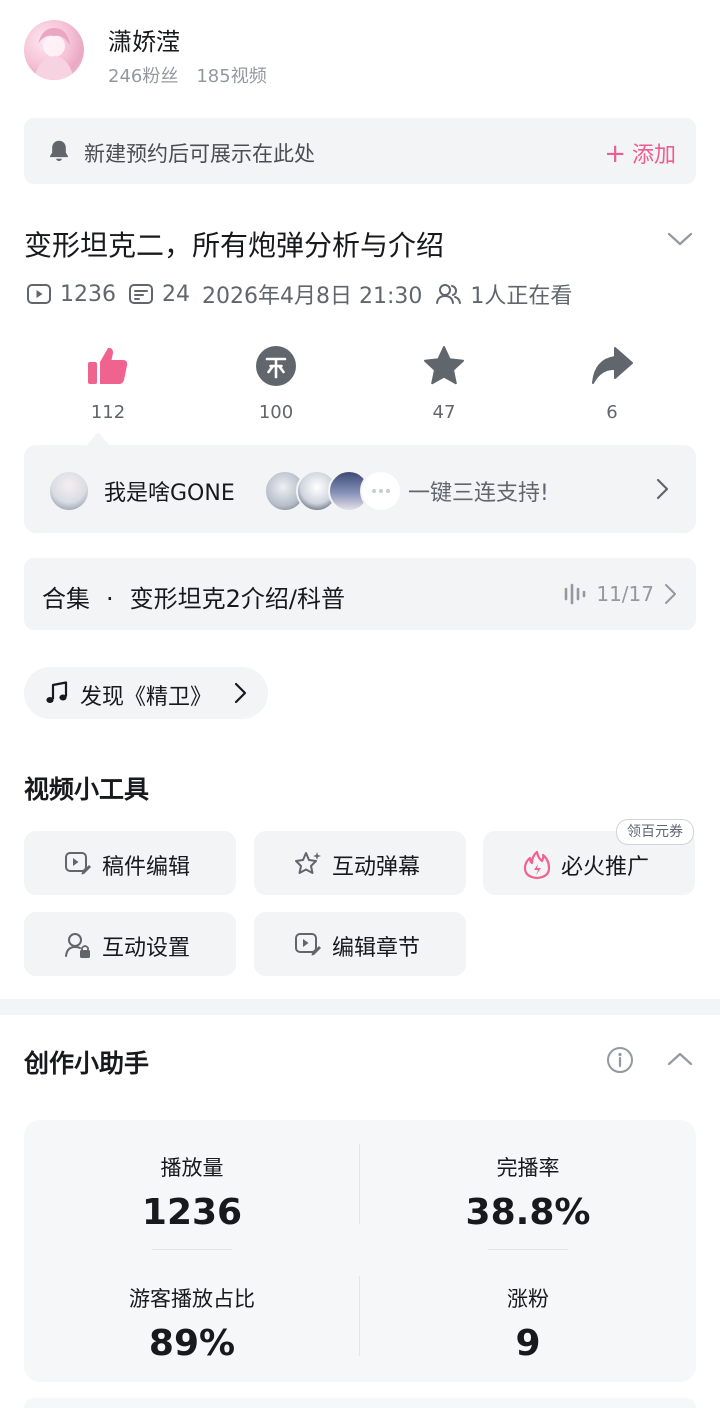  I want to click on people-icon, so click(449, 294).